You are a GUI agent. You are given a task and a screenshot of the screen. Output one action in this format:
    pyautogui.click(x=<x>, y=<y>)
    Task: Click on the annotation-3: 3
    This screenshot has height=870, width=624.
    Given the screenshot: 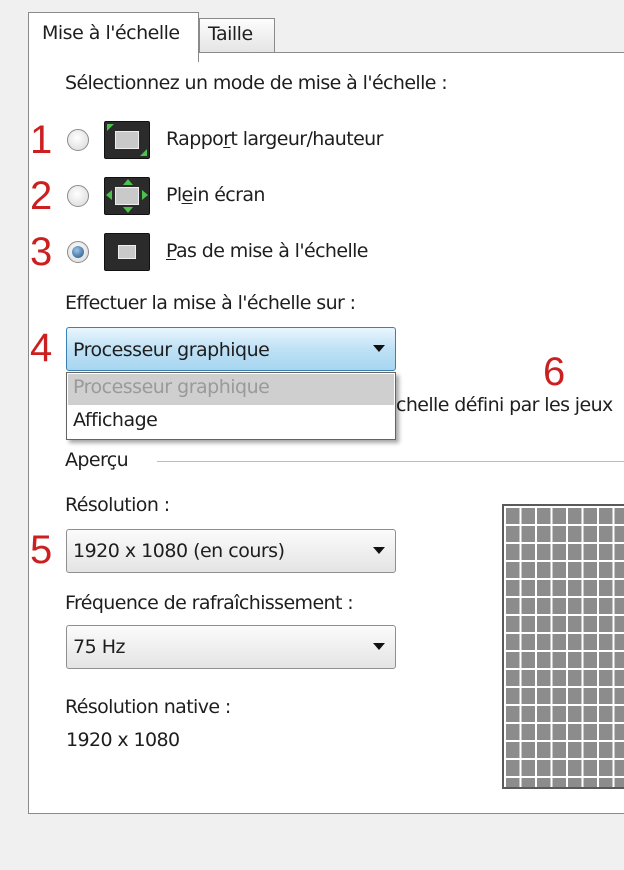 What is the action you would take?
    pyautogui.click(x=41, y=252)
    